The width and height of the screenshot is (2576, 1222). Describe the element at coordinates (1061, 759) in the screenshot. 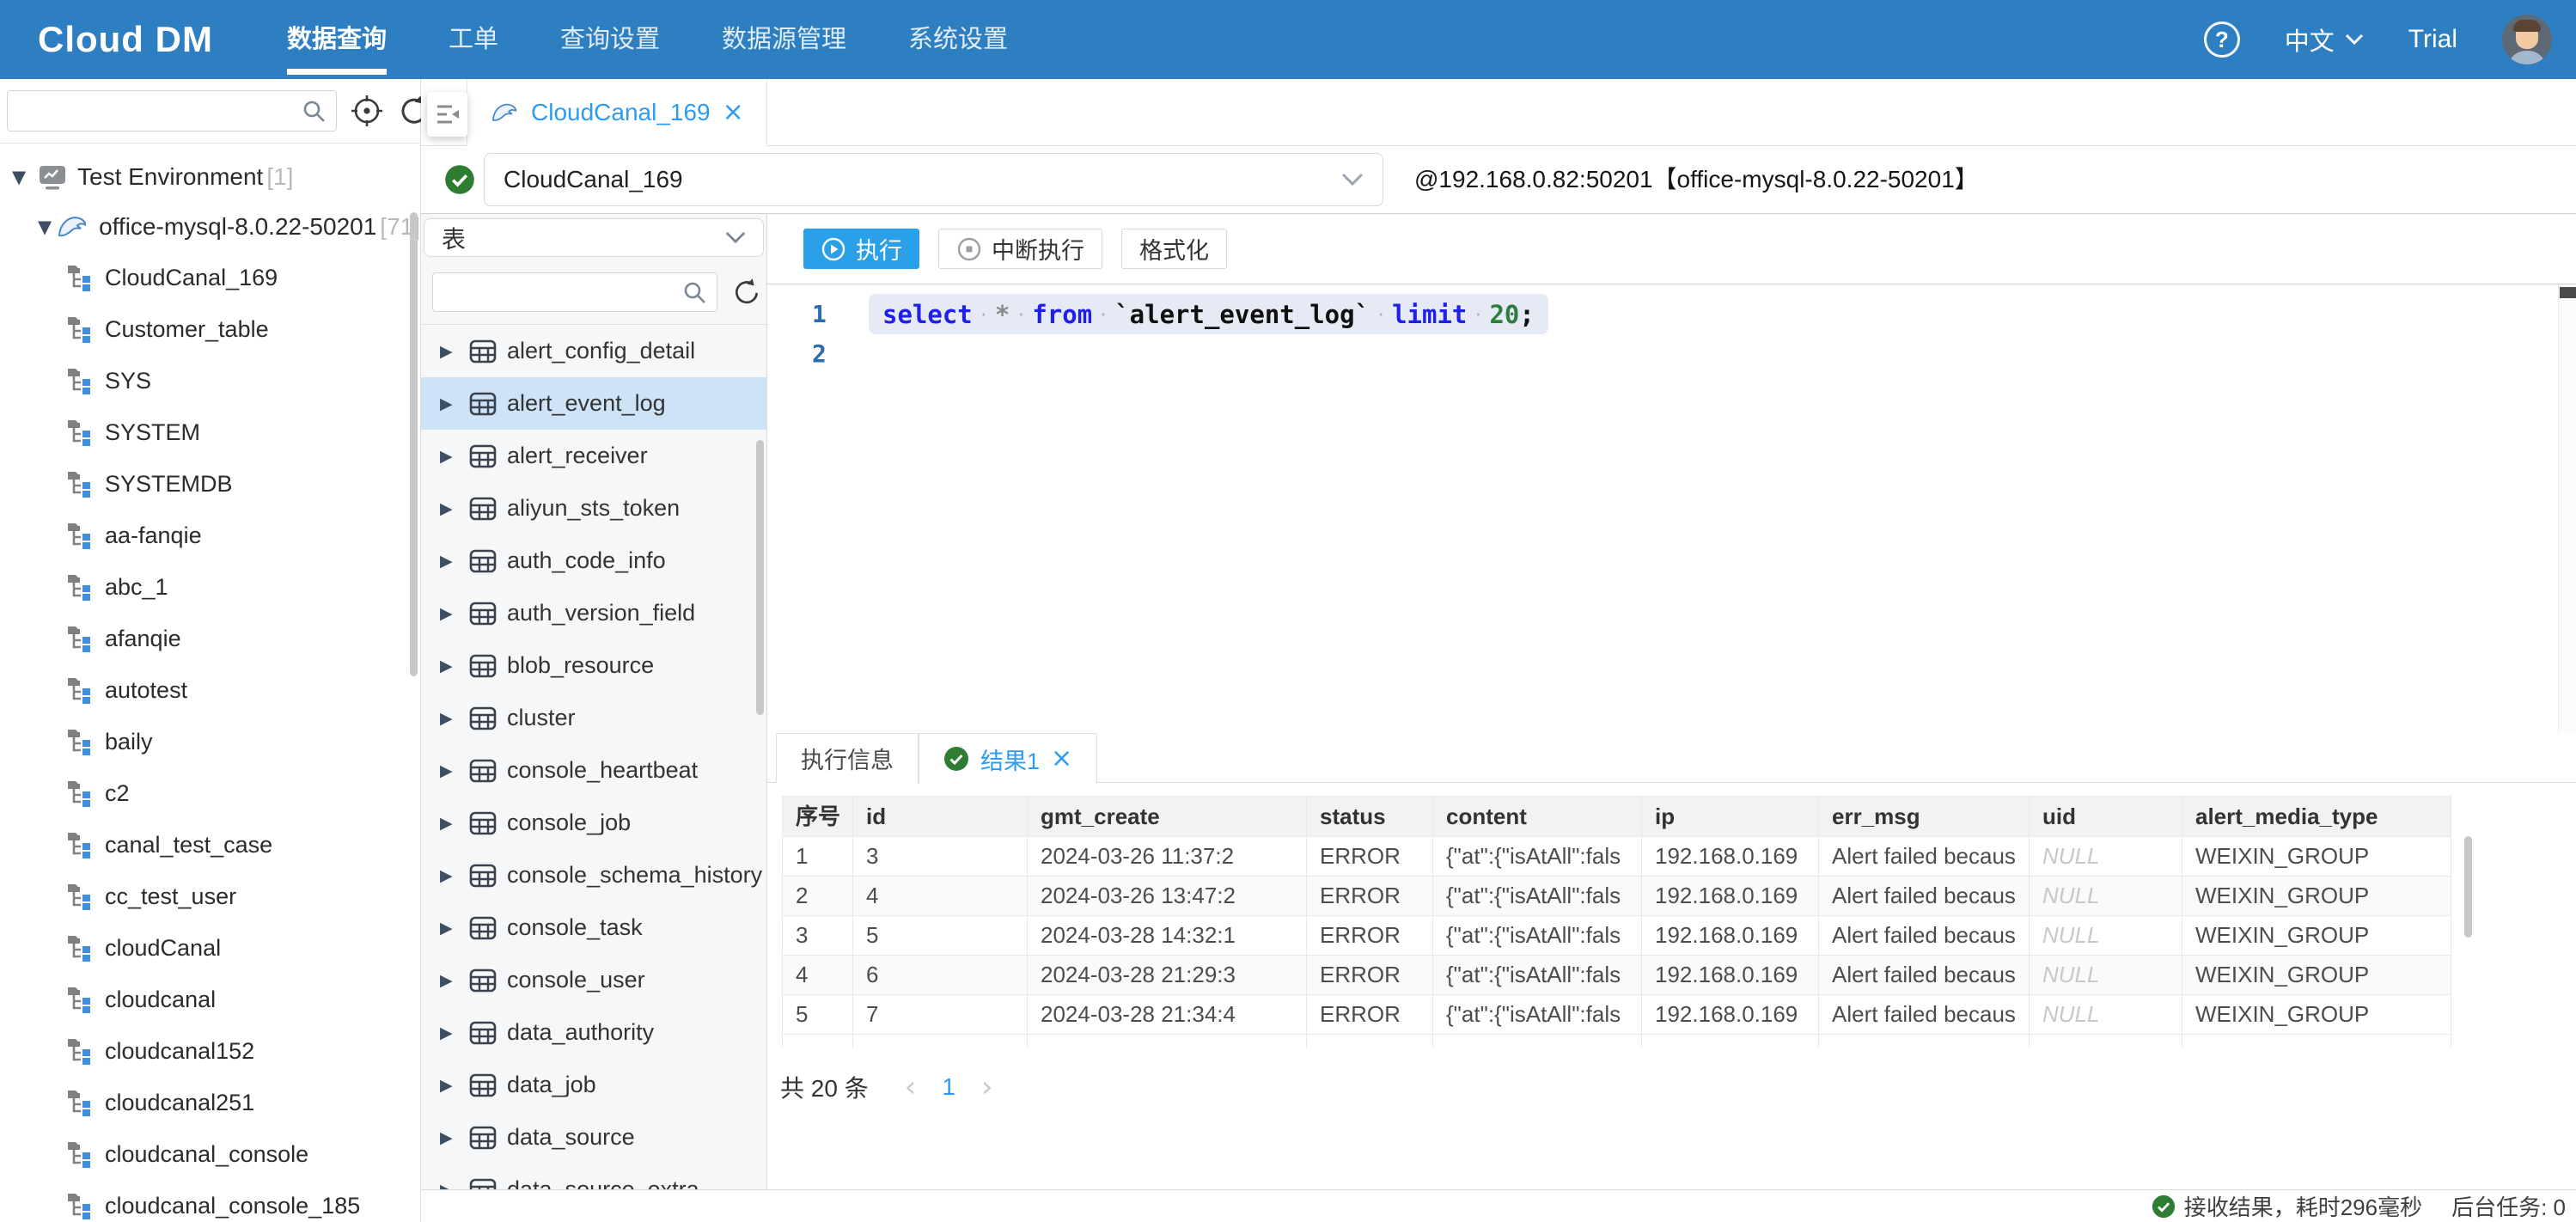

I see `close-result-icon: ×` at that location.